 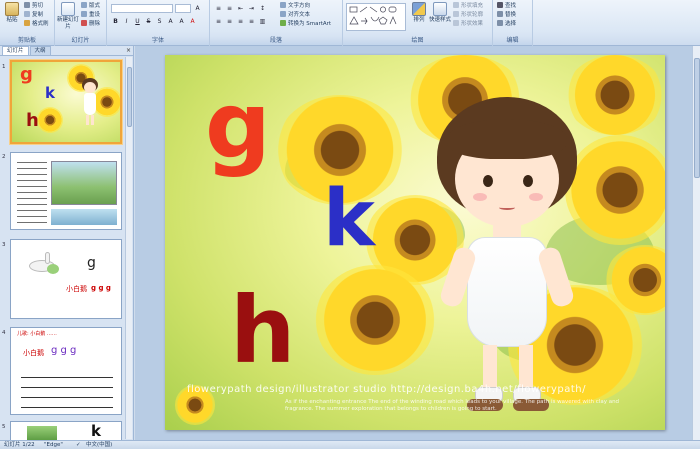 What do you see at coordinates (27, 5) in the screenshot?
I see `scissors-icon` at bounding box center [27, 5].